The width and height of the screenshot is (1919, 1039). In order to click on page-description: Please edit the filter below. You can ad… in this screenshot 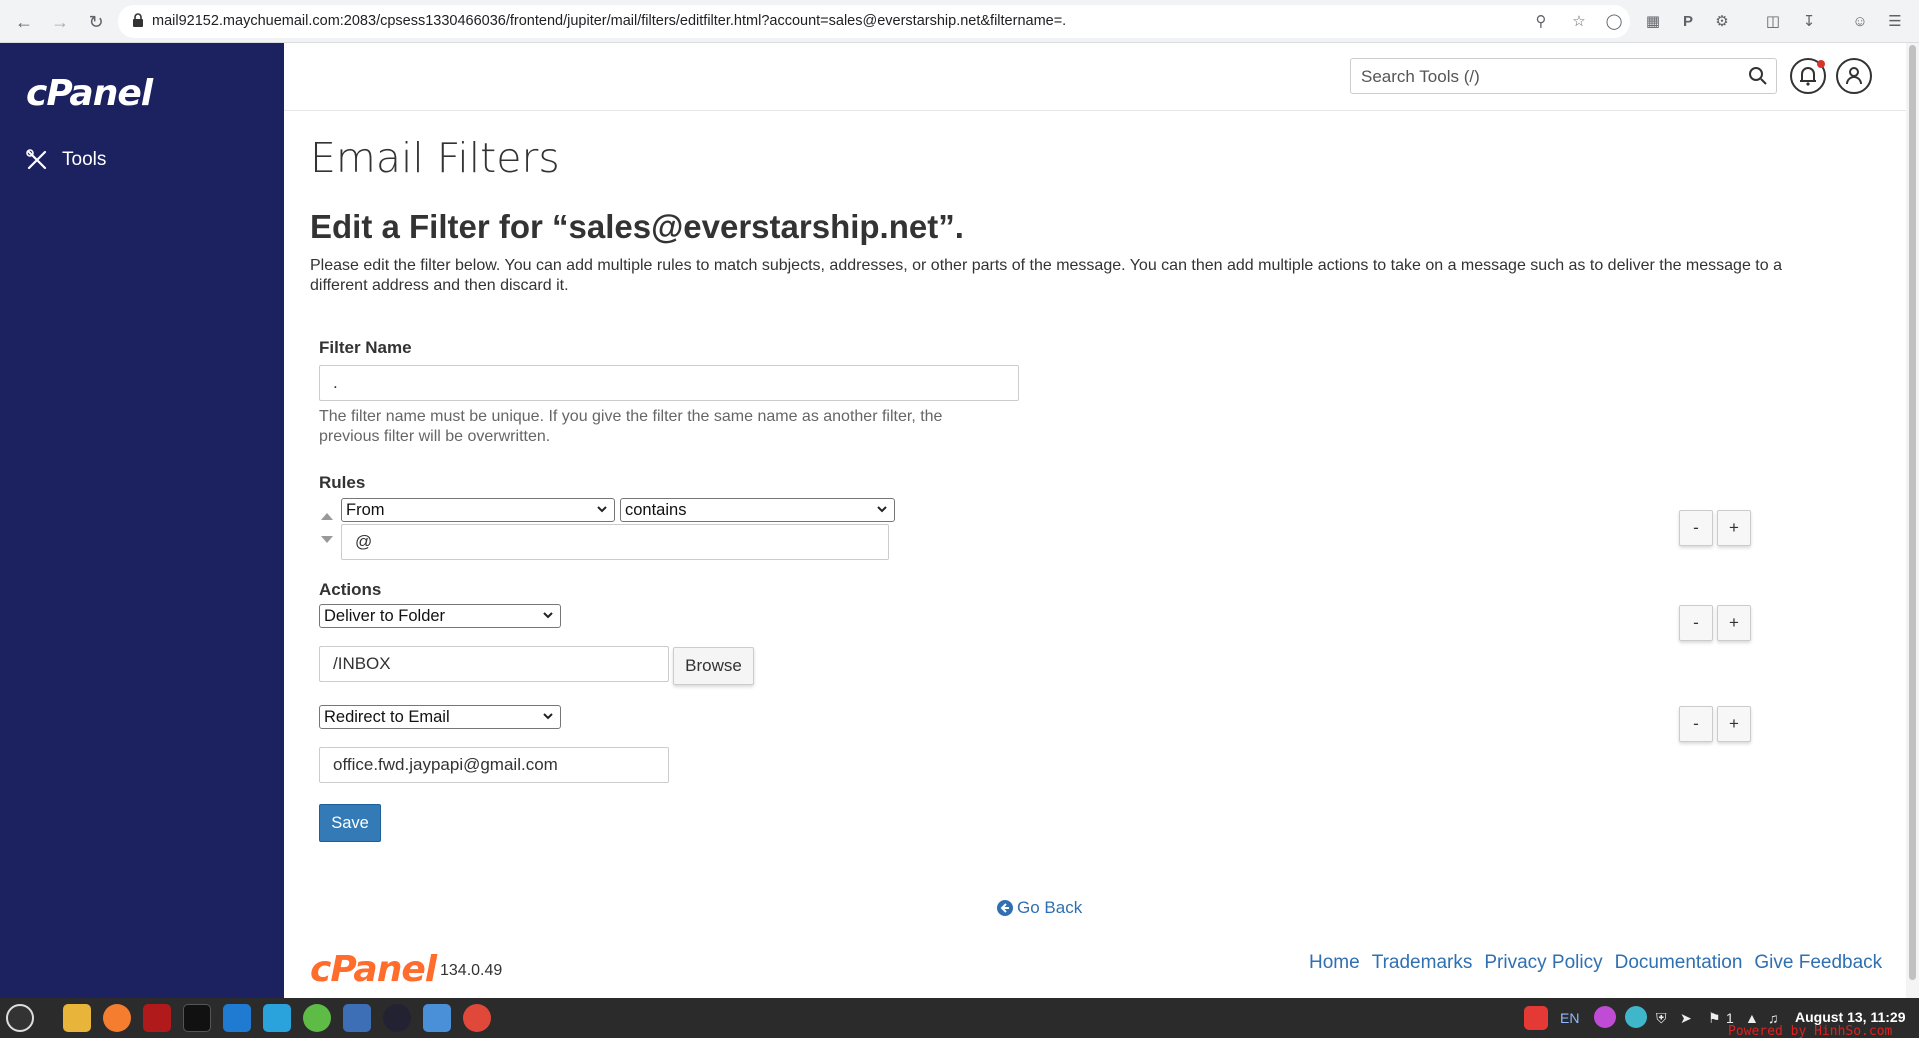, I will do `click(1046, 275)`.